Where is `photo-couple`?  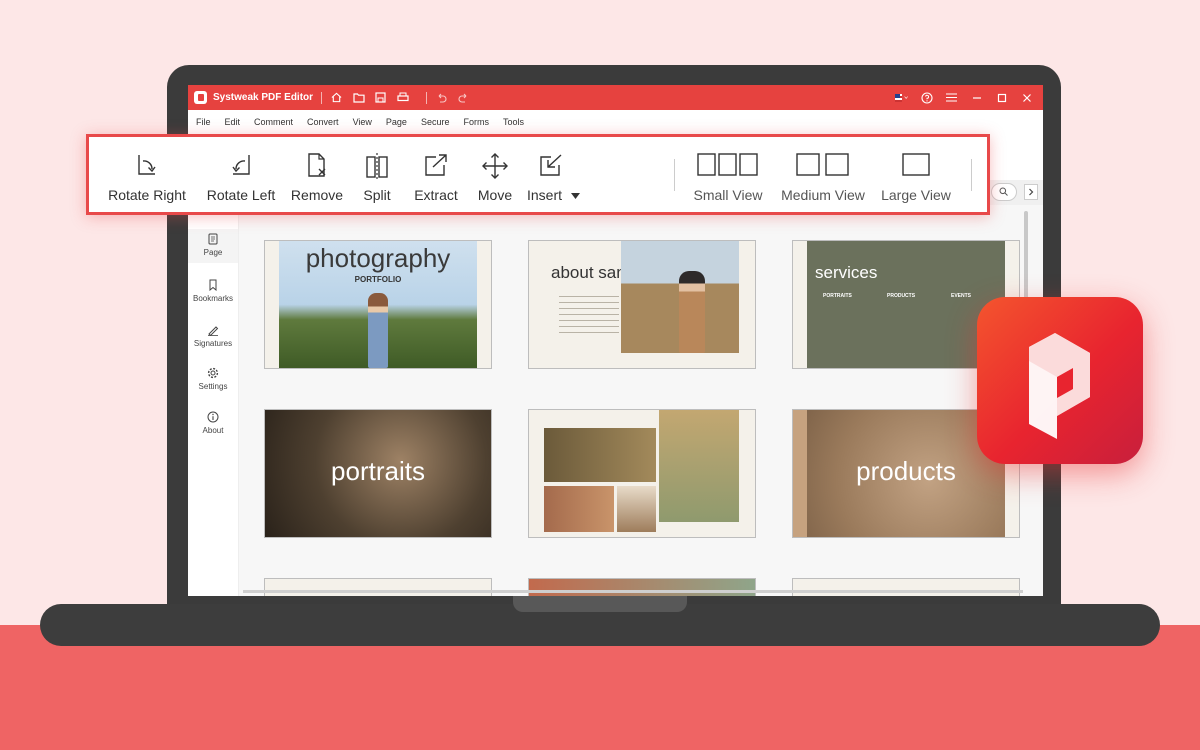
photo-couple is located at coordinates (579, 509).